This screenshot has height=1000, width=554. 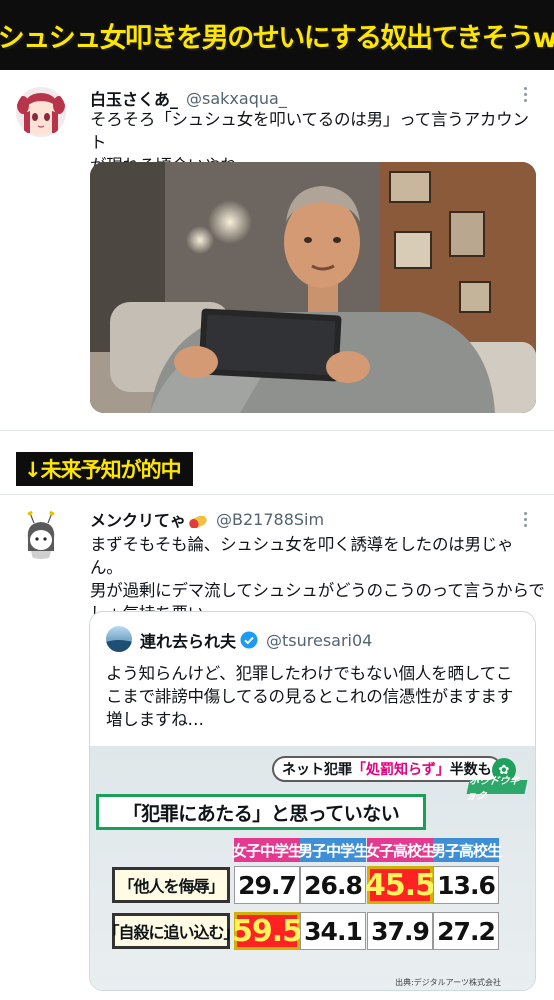 I want to click on table-cell: 26.8, so click(x=333, y=885).